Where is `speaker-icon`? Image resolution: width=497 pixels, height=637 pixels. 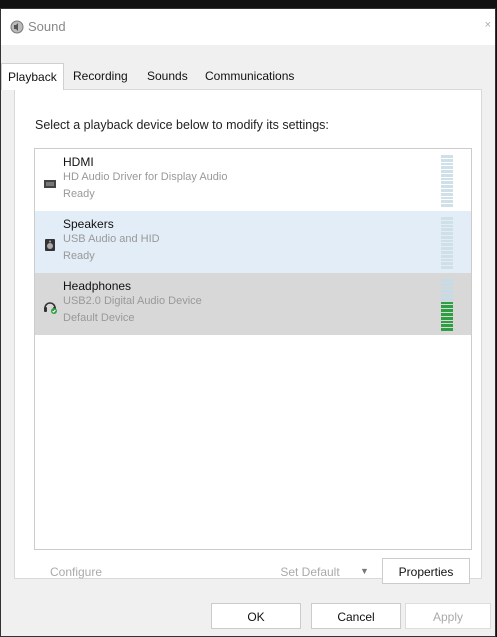 speaker-icon is located at coordinates (50, 245).